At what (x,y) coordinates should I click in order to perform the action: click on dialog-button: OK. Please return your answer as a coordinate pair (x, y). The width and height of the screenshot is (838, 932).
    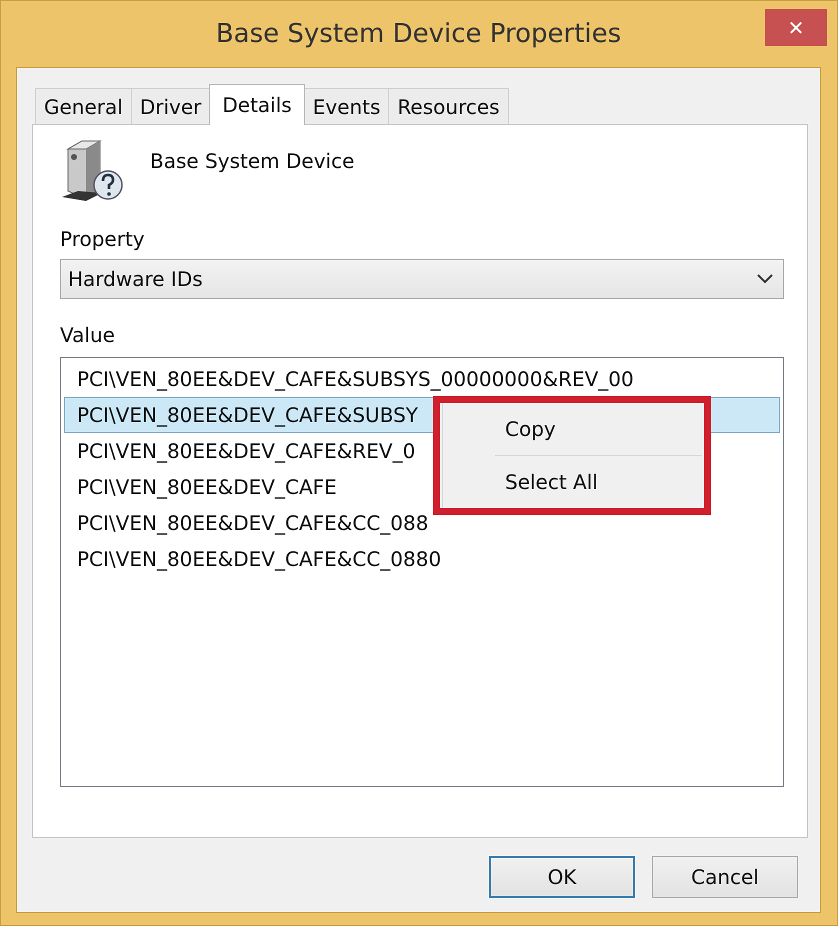
    Looking at the image, I should click on (562, 877).